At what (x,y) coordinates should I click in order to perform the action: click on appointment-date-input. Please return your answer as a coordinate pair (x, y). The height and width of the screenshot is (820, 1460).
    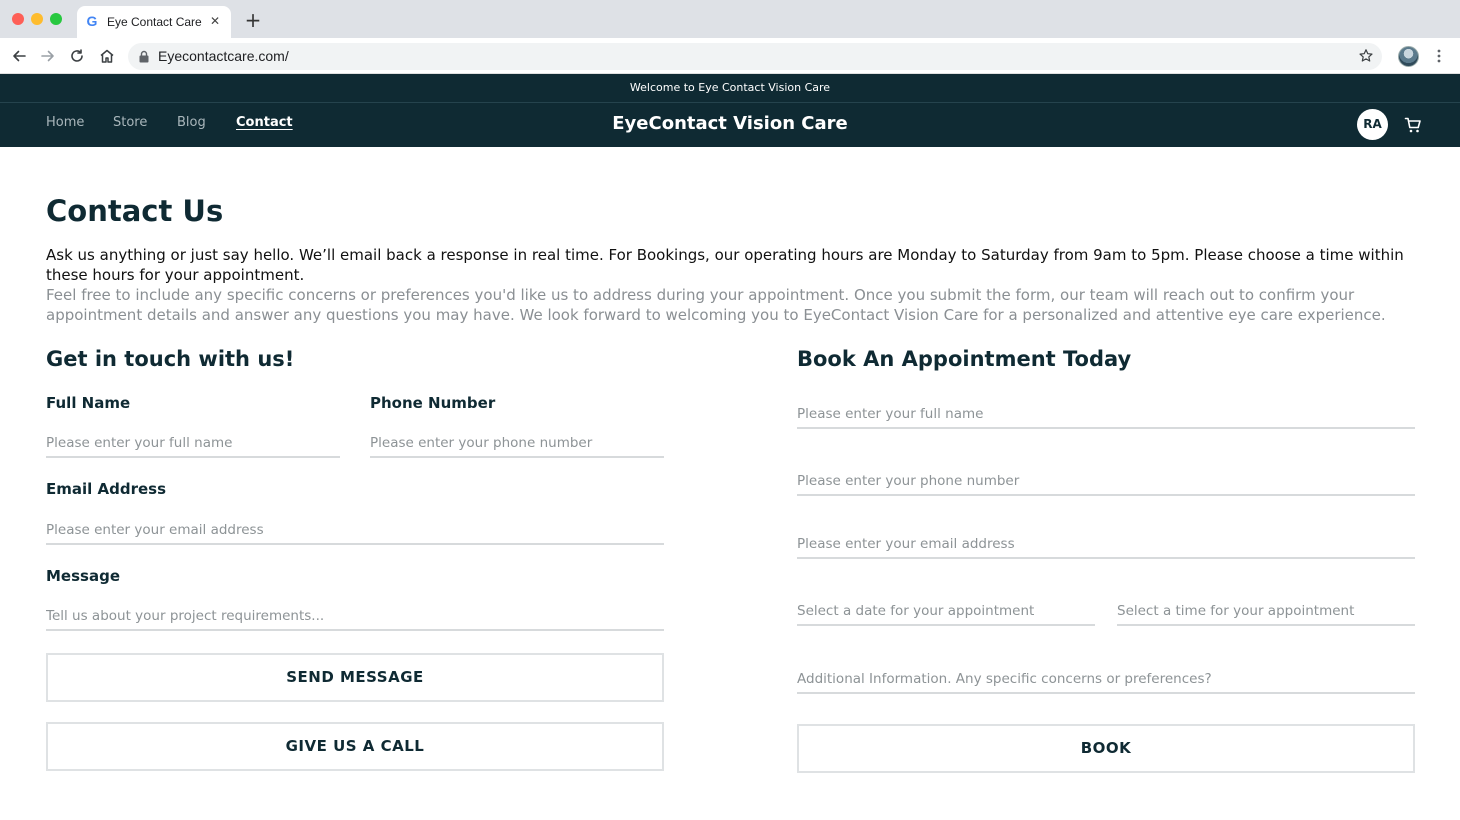
    Looking at the image, I should click on (946, 612).